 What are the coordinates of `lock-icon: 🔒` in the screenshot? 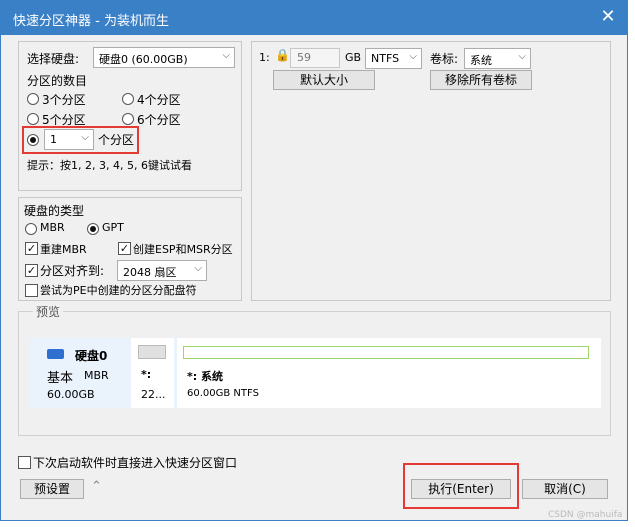 It's located at (282, 55).